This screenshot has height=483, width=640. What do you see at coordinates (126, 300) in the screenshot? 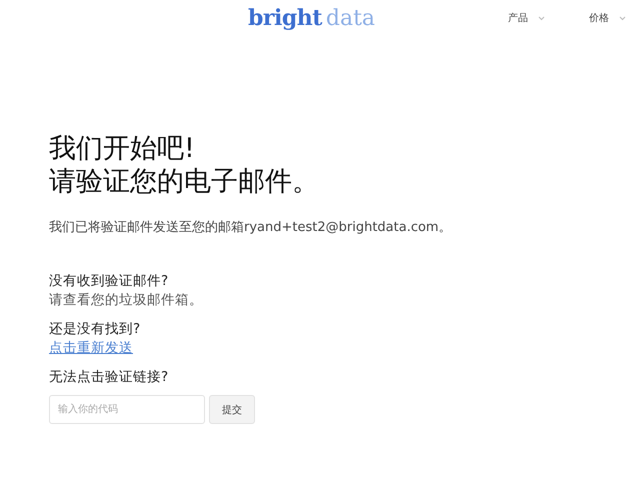
I see `hint-text: 请查看您的垃圾邮件箱。` at bounding box center [126, 300].